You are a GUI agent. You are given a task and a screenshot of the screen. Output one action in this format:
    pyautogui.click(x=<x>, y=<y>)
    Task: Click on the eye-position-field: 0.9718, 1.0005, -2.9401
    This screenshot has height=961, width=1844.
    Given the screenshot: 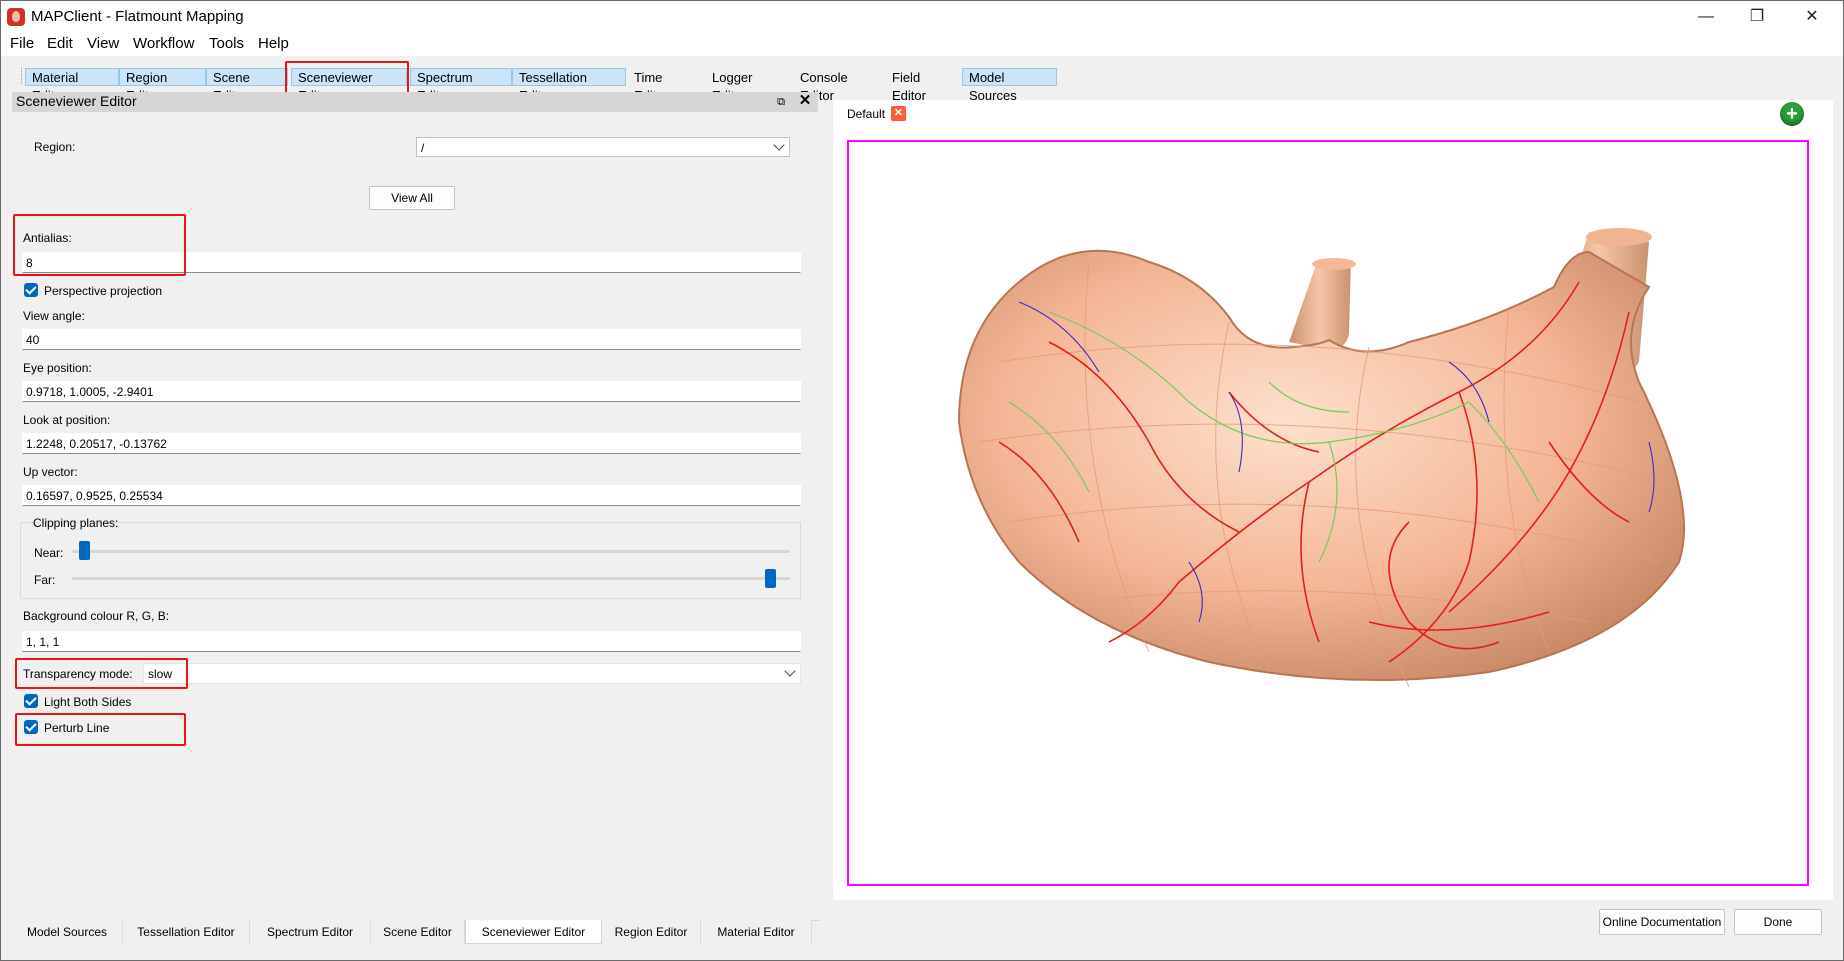 What is the action you would take?
    pyautogui.click(x=411, y=391)
    